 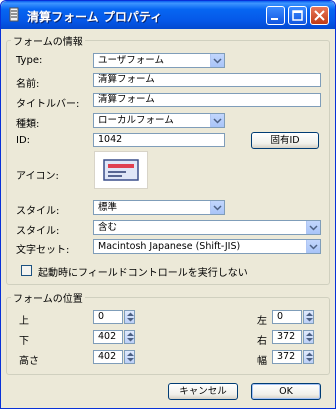 I want to click on style1-dropdown-arrow, so click(x=217, y=207).